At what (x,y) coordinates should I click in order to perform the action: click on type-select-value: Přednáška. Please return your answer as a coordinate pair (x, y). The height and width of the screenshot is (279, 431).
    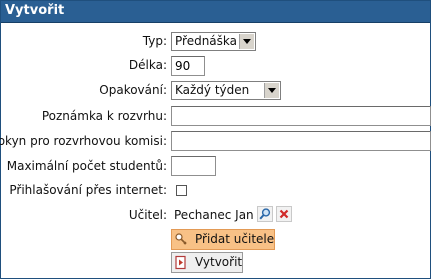
    Looking at the image, I should click on (206, 41).